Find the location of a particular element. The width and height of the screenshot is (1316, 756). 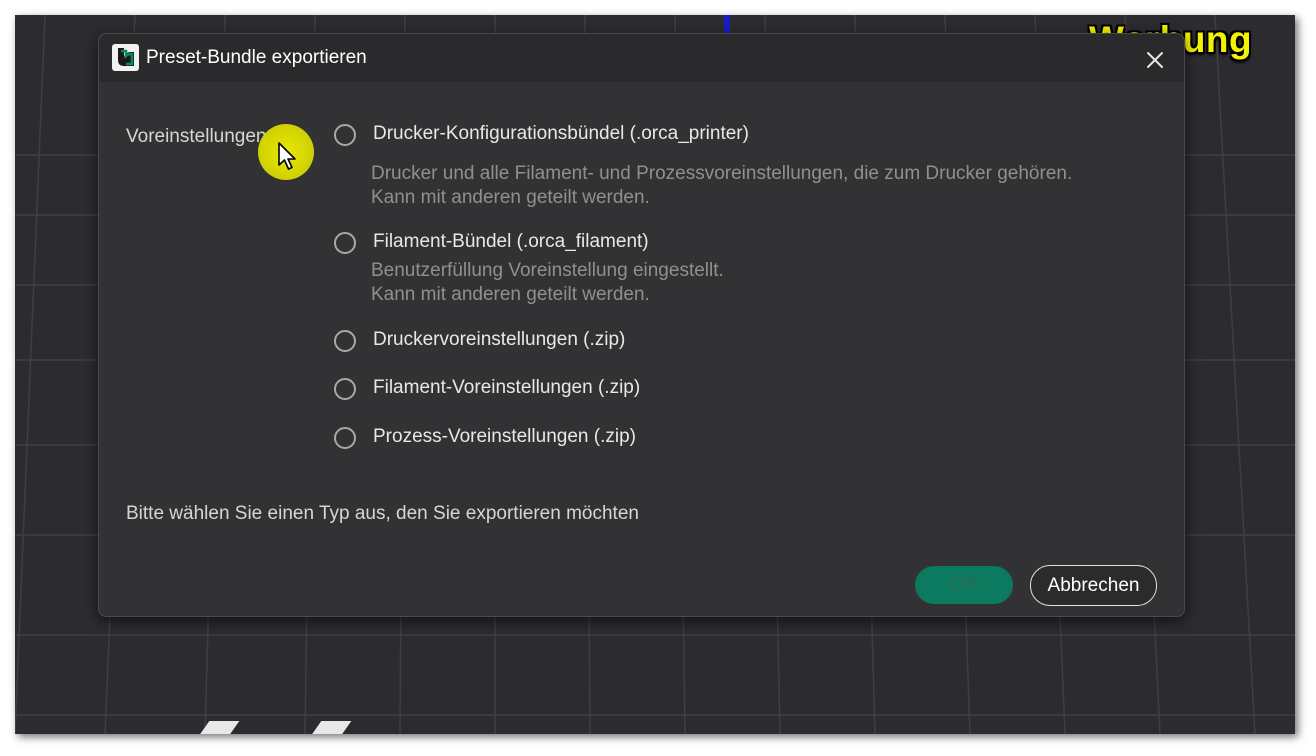

orca-slicer-logo-icon is located at coordinates (125, 57).